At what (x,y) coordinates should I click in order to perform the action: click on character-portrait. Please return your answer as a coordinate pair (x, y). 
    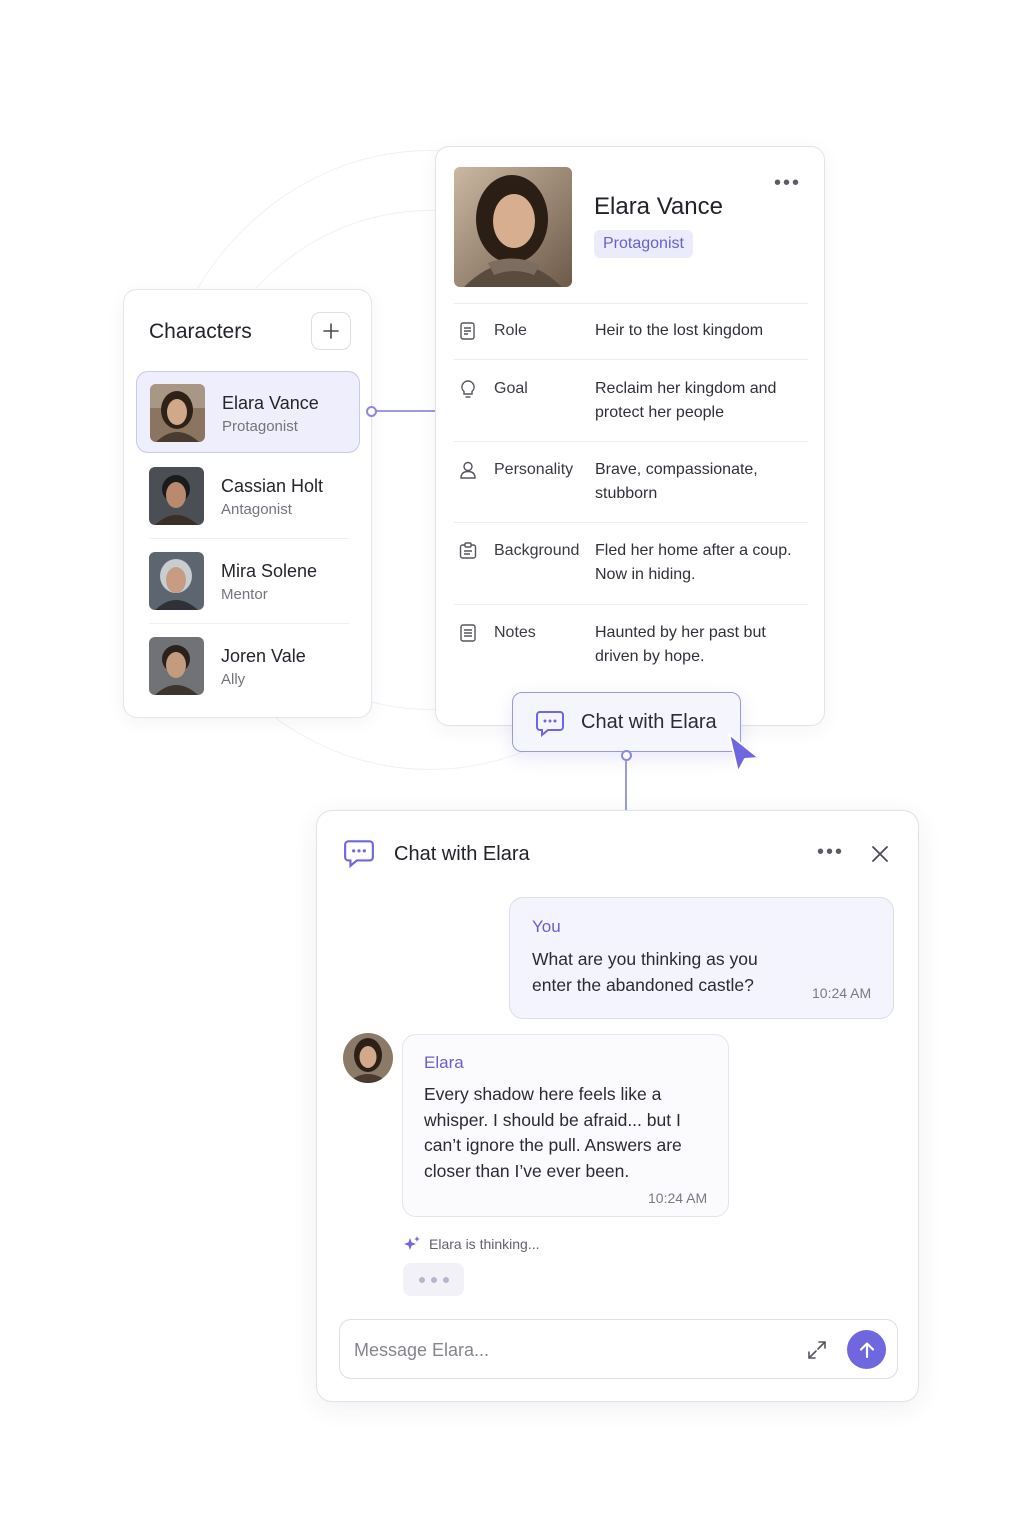
    Looking at the image, I should click on (513, 227).